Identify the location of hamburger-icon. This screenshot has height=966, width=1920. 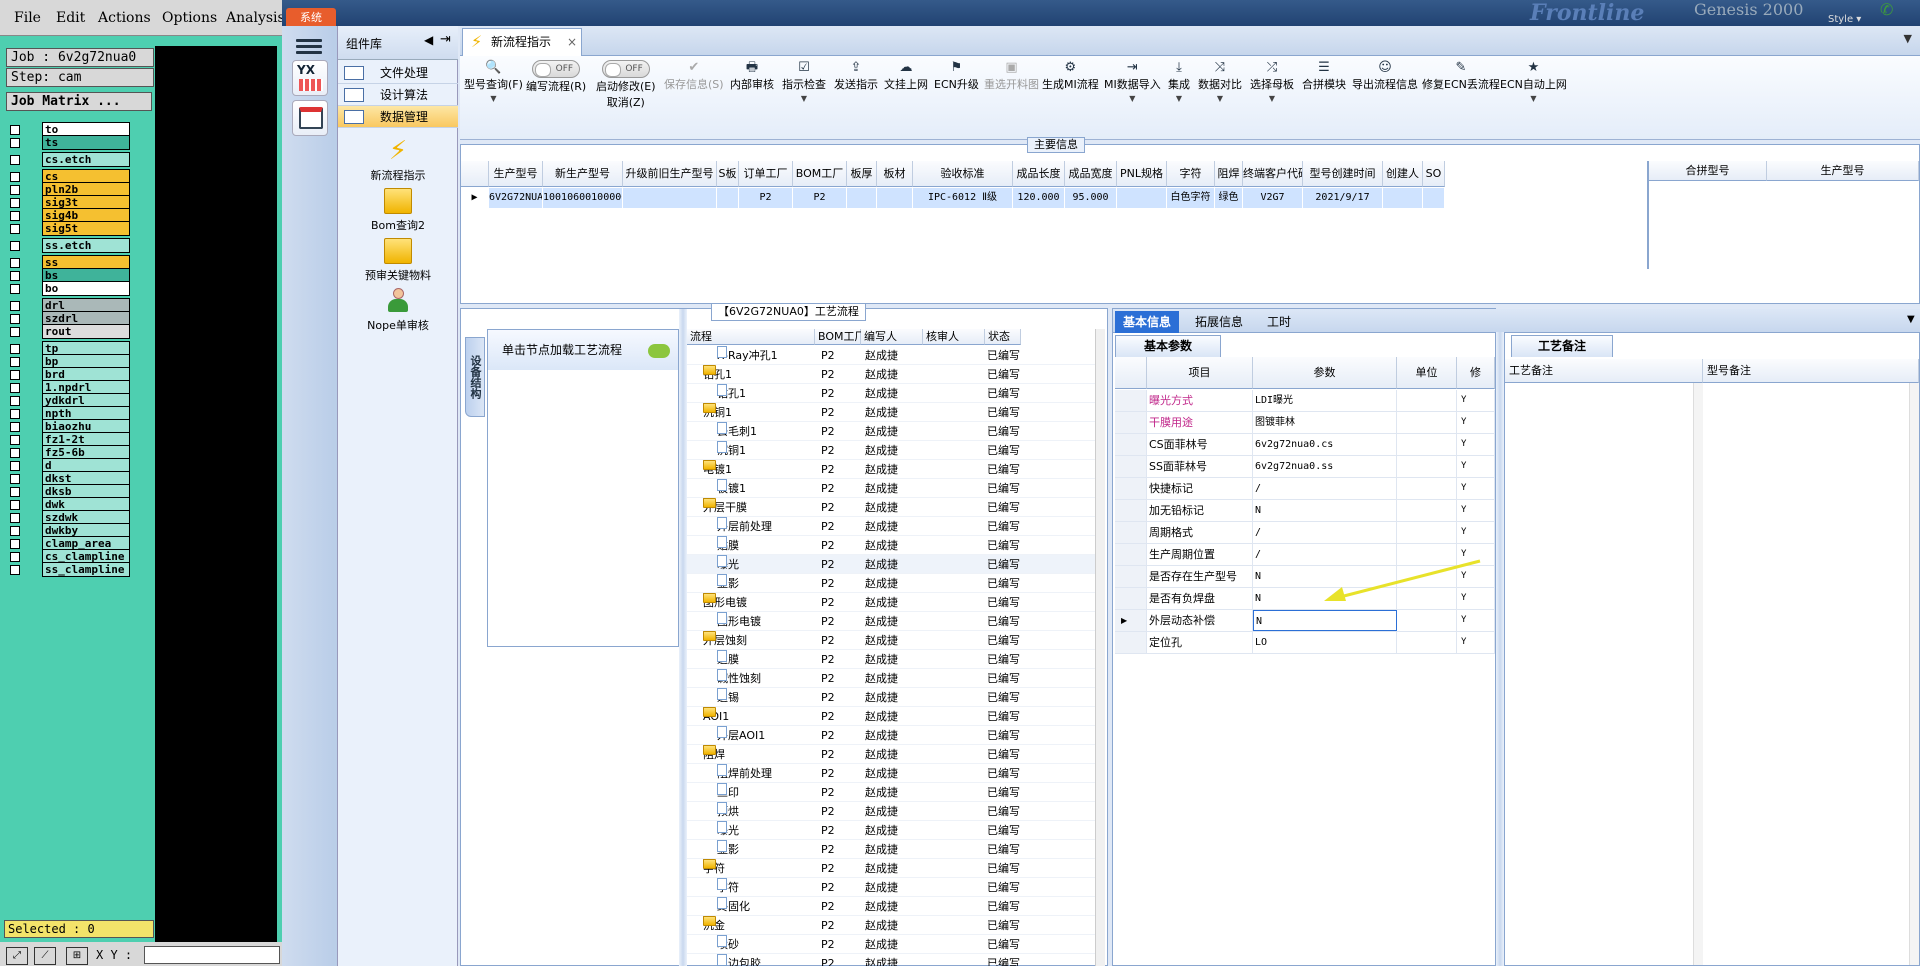
(309, 46).